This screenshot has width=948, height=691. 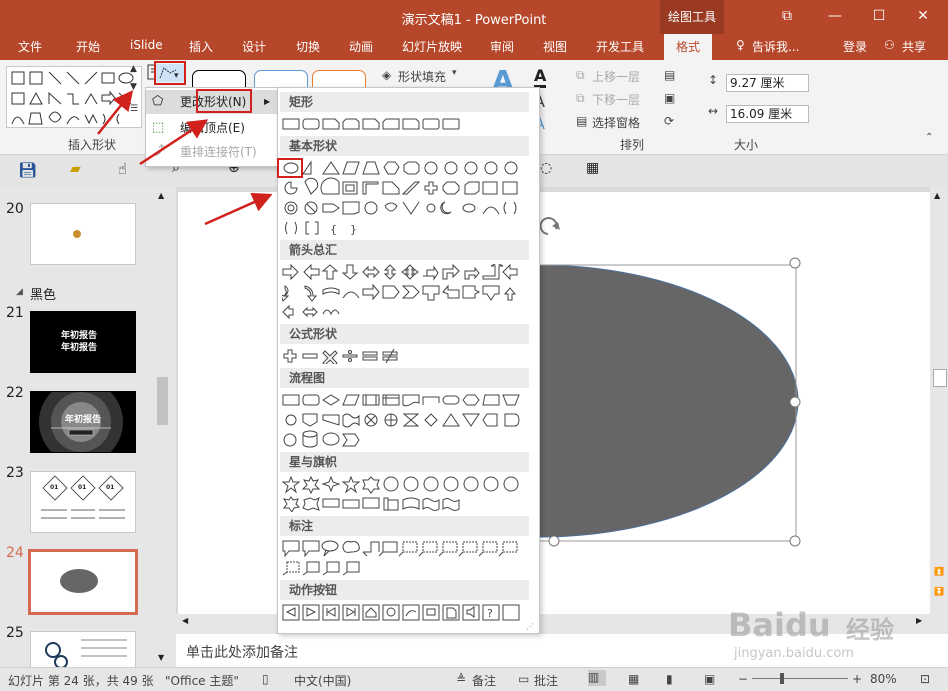 I want to click on tab-design: 设计, so click(x=254, y=46).